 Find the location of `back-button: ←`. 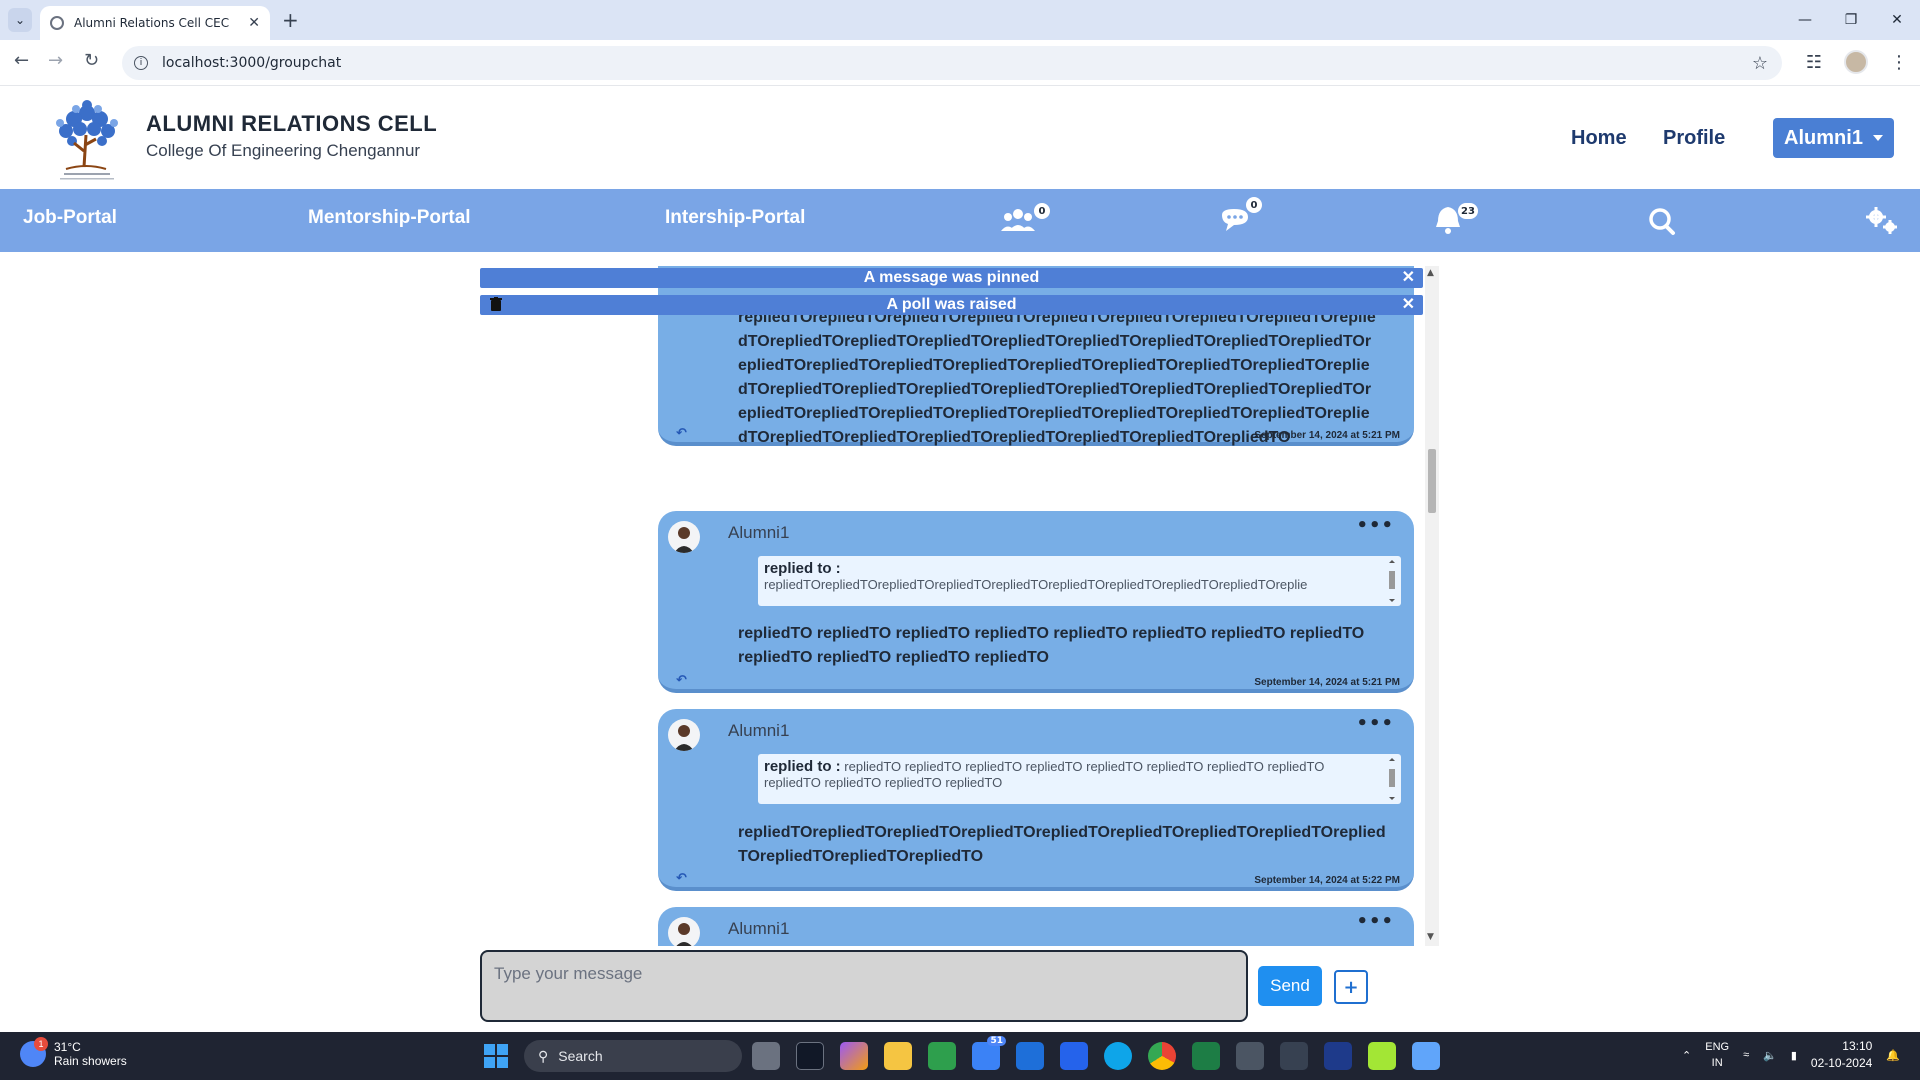

back-button: ← is located at coordinates (21, 60).